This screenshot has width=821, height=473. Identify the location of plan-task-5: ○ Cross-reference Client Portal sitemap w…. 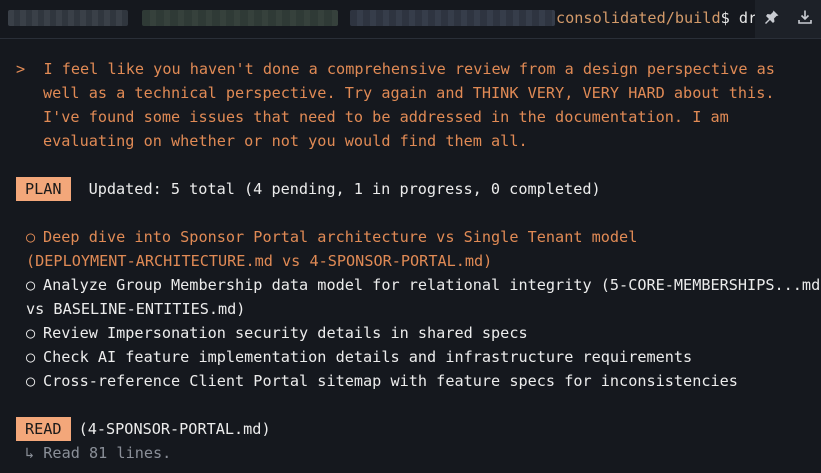
(382, 381).